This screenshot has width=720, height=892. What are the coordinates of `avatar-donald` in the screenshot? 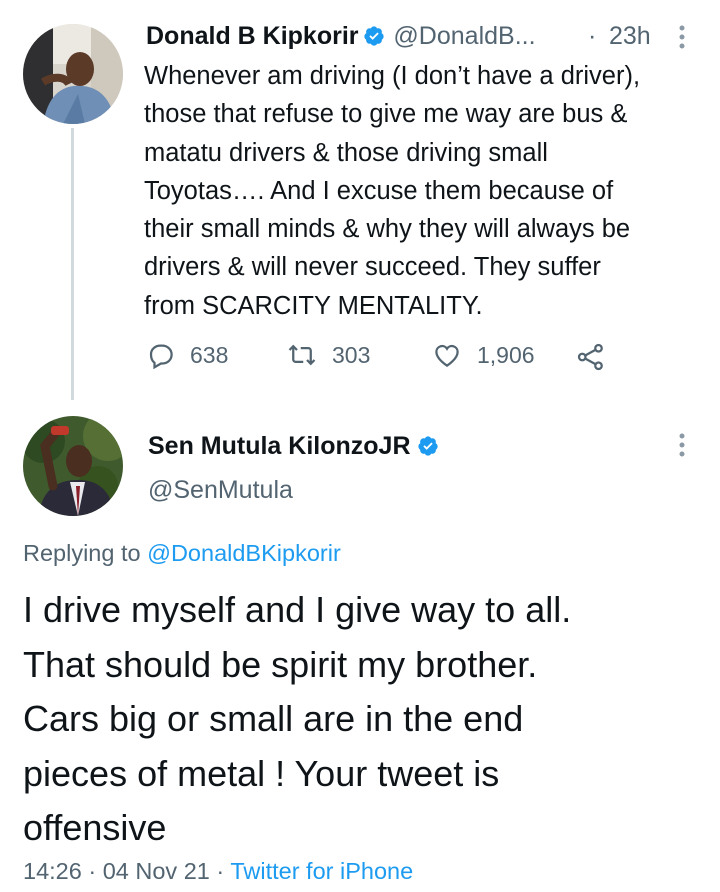 It's located at (73, 74).